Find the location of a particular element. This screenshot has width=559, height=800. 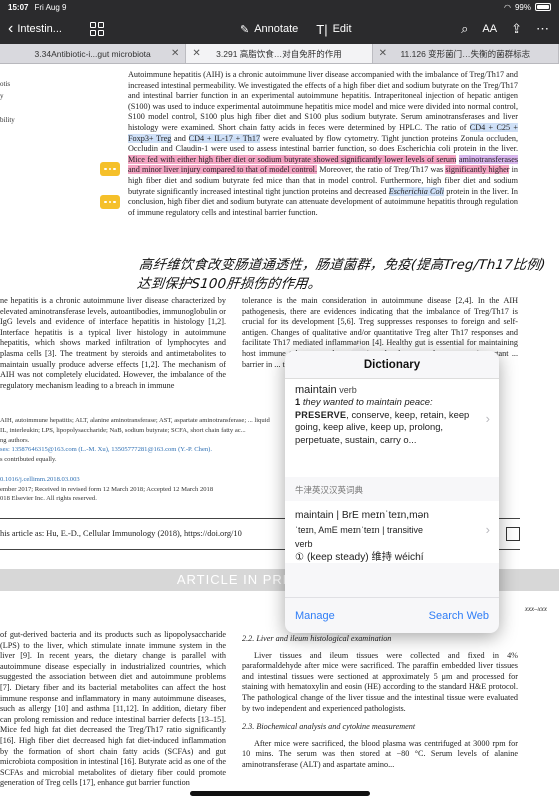

share-icon: ⇪ is located at coordinates (516, 29).